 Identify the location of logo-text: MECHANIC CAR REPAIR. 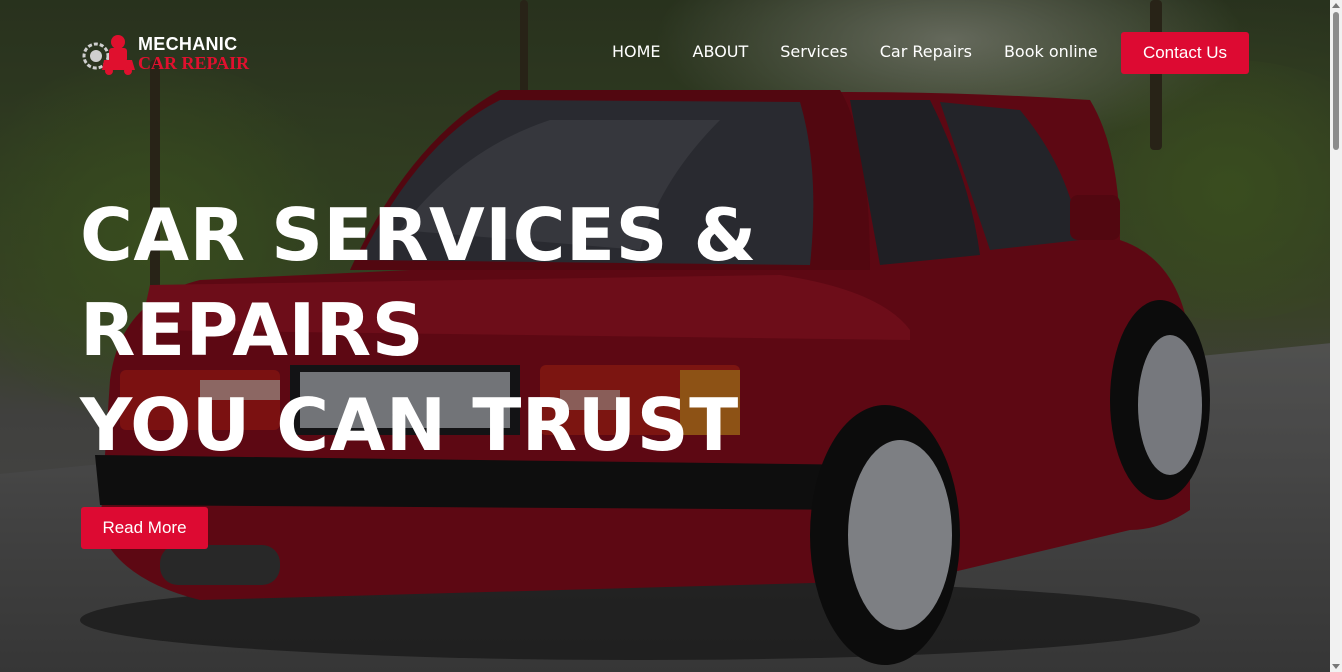
(193, 53).